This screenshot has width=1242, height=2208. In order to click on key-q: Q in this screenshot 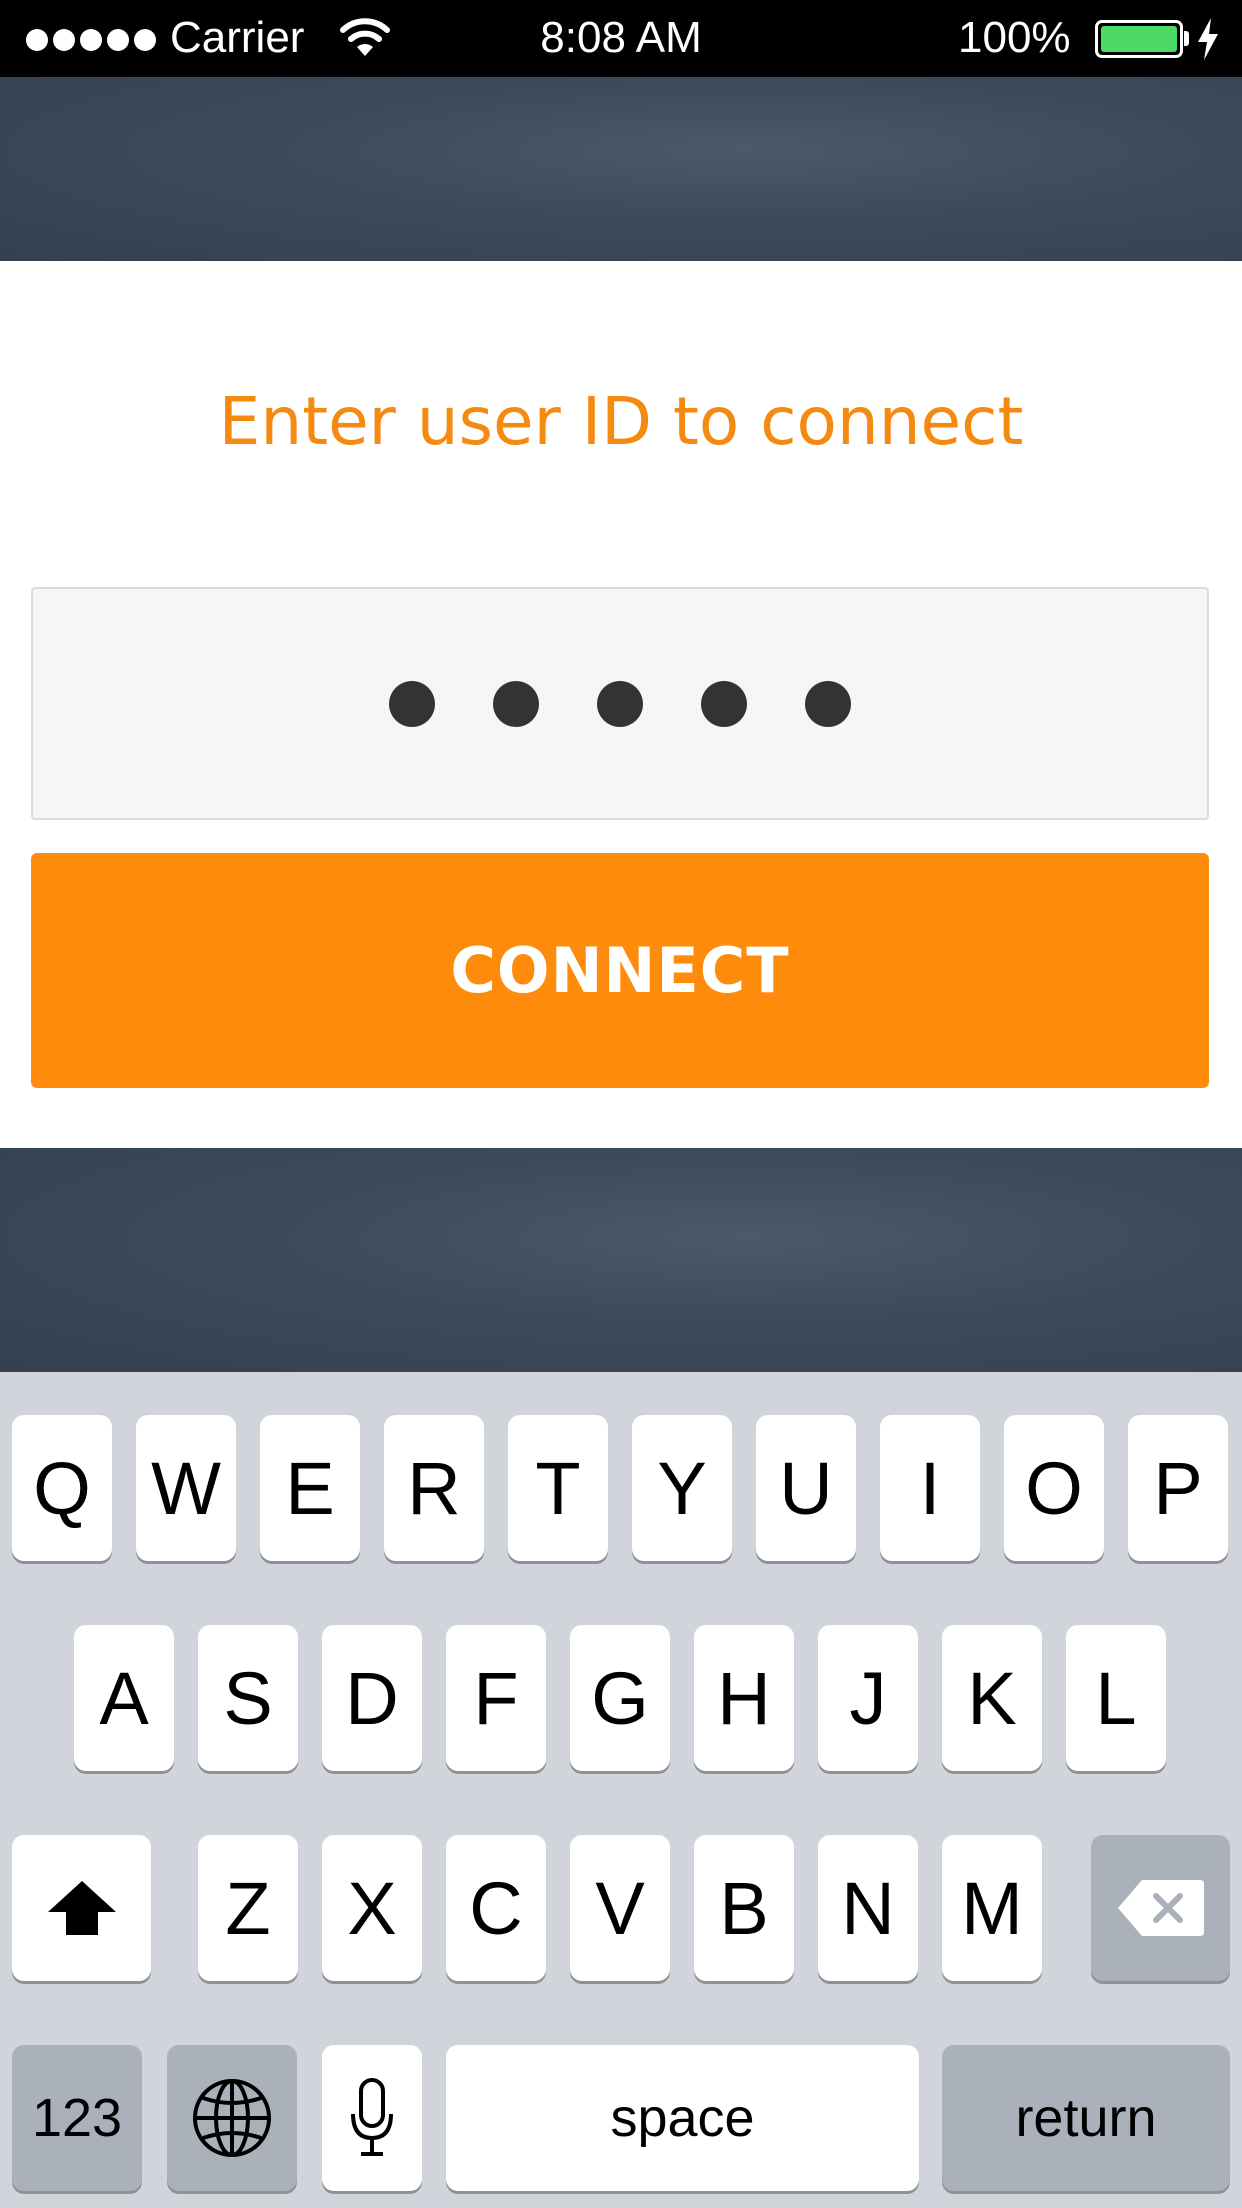, I will do `click(62, 1488)`.